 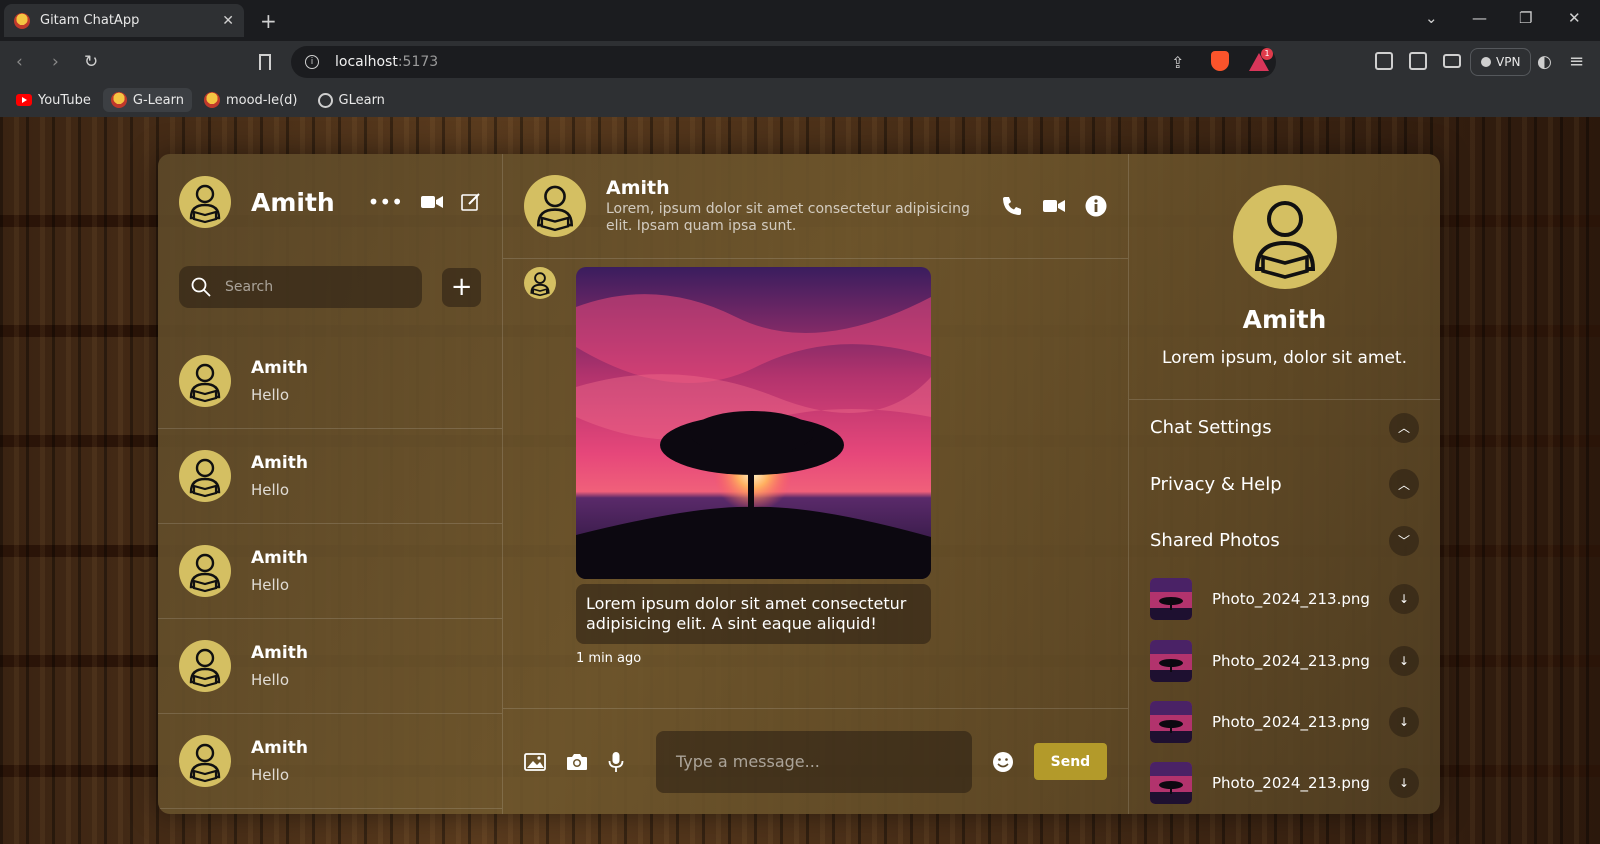 I want to click on minimize-icon: —, so click(x=1479, y=18).